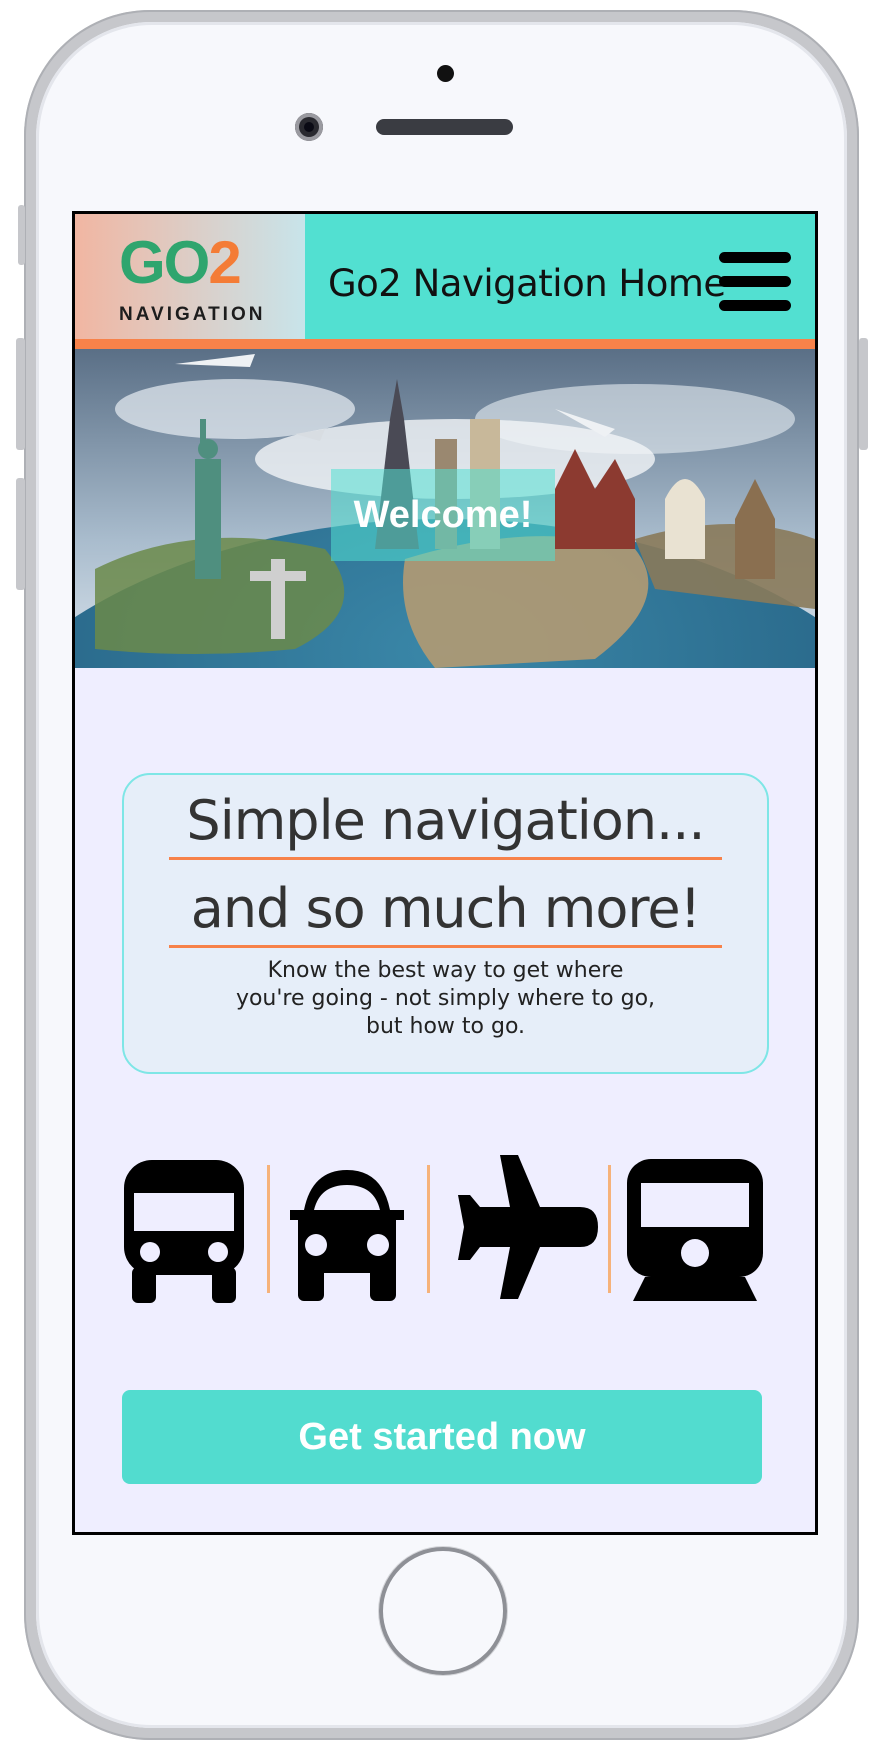 The height and width of the screenshot is (1752, 884). Describe the element at coordinates (695, 1230) in the screenshot. I see `train-icon` at that location.